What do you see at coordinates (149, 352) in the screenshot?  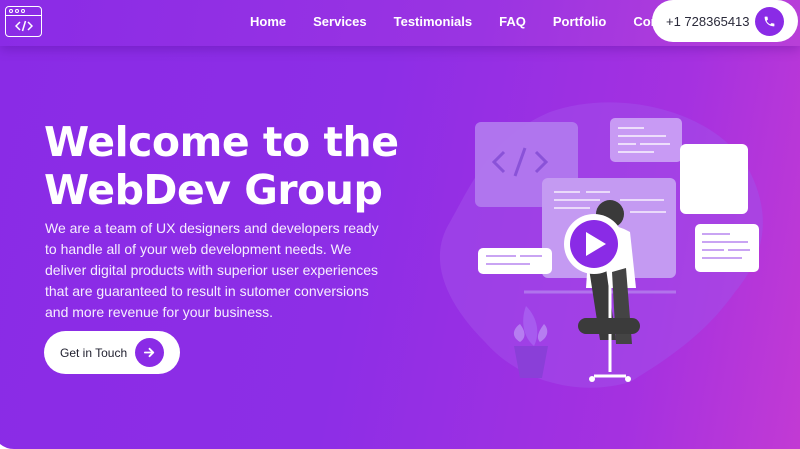 I see `arrow-right-icon` at bounding box center [149, 352].